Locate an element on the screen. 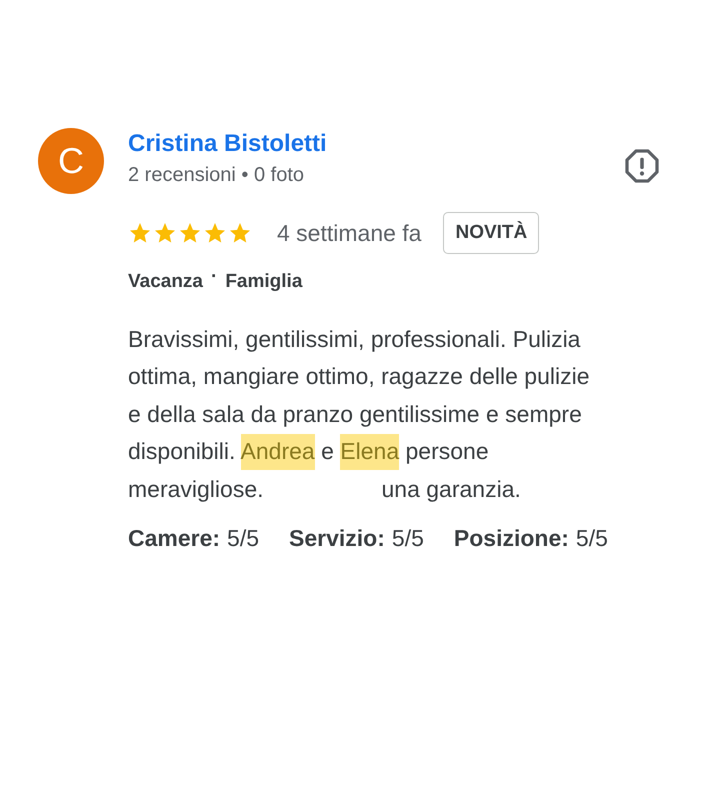 Image resolution: width=720 pixels, height=800 pixels. author-meta: 2 recensioni • 0 foto is located at coordinates (216, 175).